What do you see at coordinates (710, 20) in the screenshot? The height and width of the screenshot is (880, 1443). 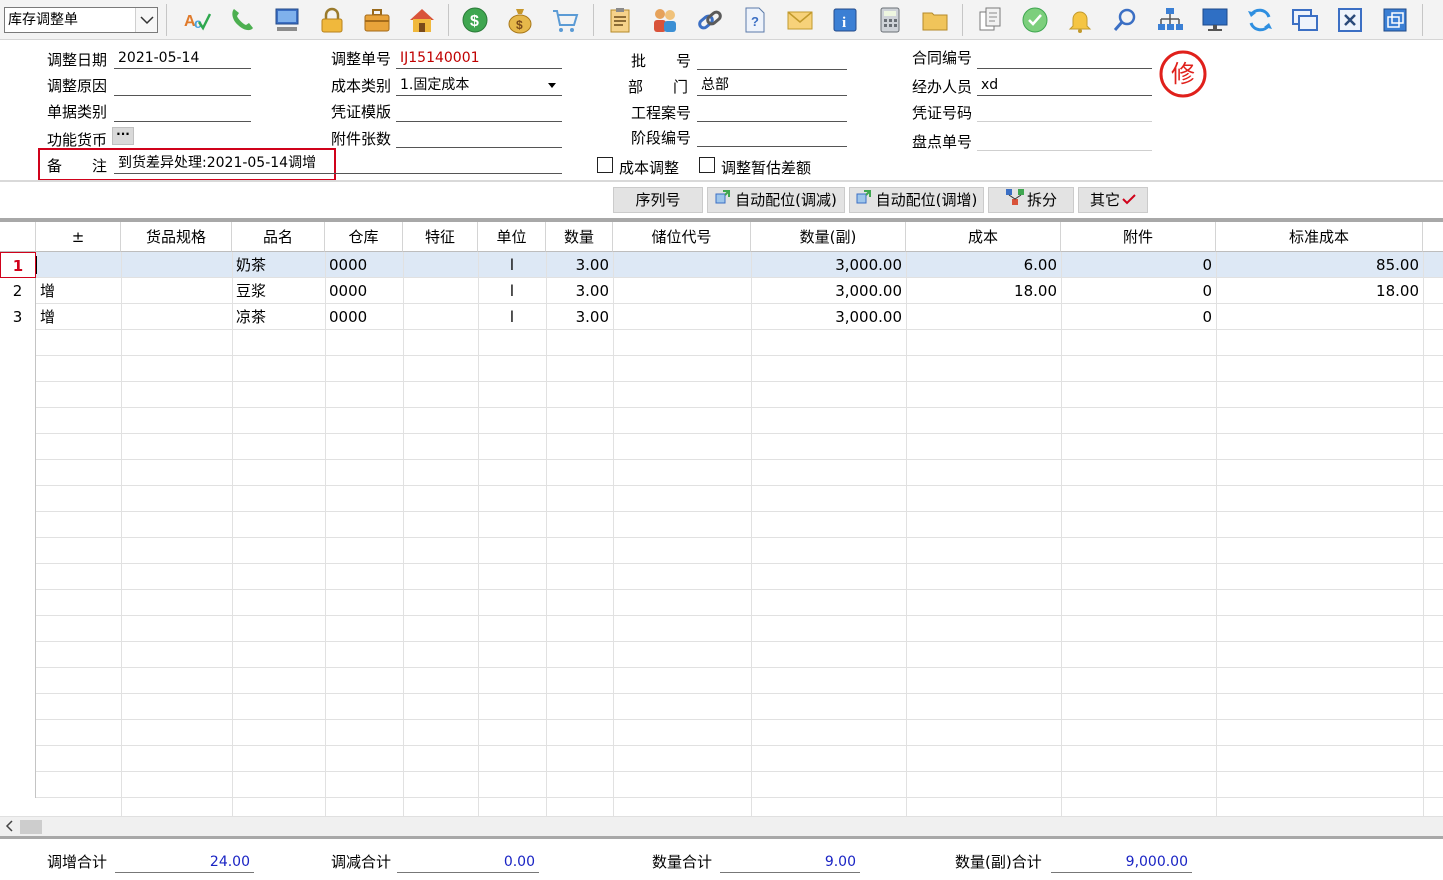 I see `link-icon` at bounding box center [710, 20].